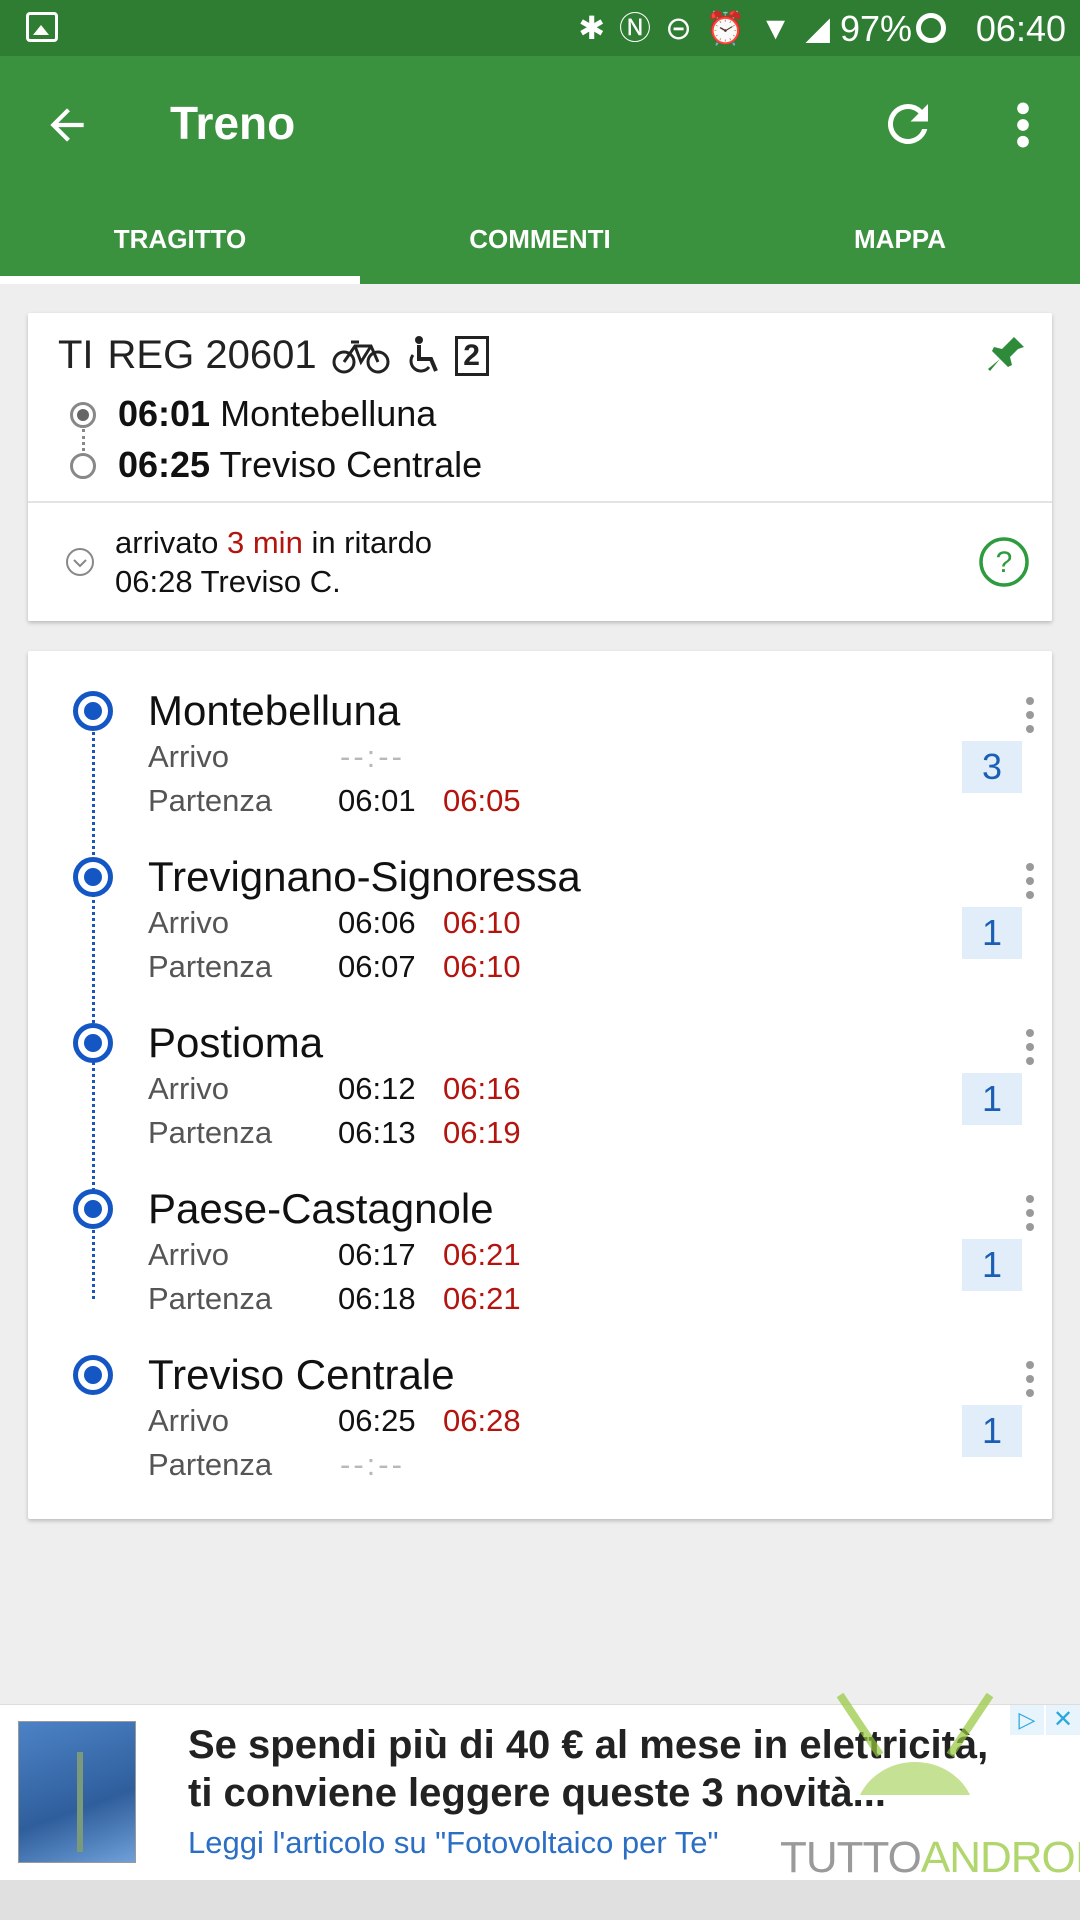  I want to click on tab-commenti: COMMENTI, so click(540, 250).